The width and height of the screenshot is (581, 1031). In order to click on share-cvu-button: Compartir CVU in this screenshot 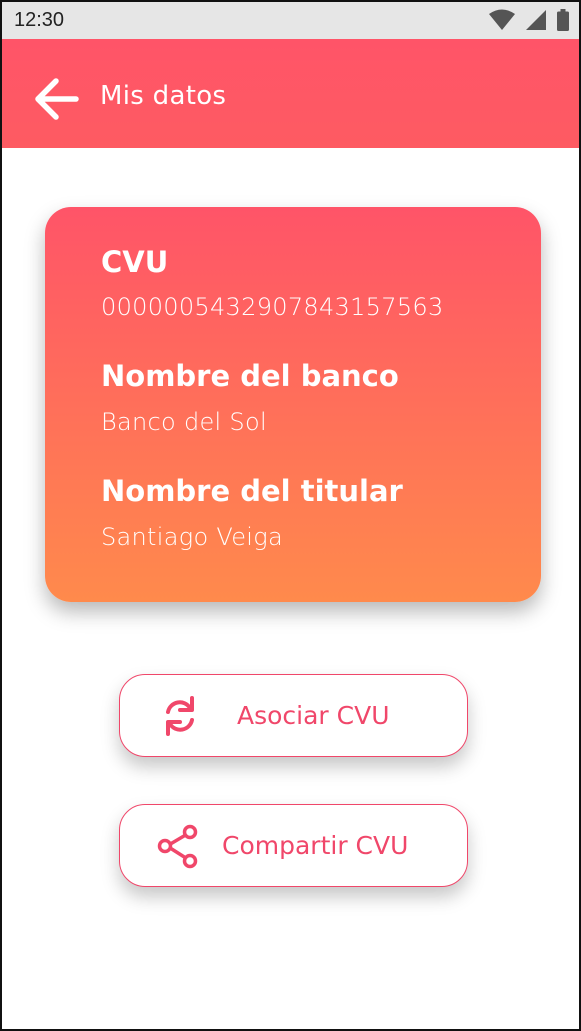, I will do `click(293, 845)`.